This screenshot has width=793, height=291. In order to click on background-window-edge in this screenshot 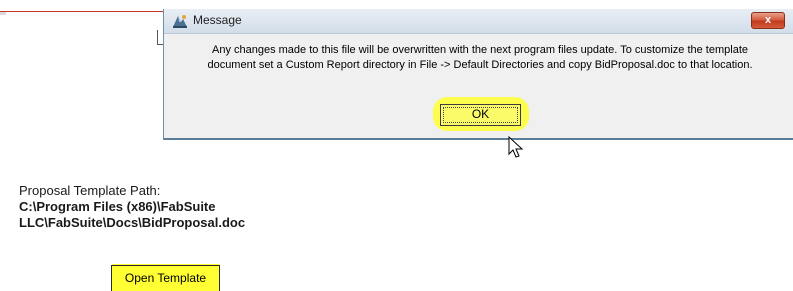, I will do `click(3, 13)`.